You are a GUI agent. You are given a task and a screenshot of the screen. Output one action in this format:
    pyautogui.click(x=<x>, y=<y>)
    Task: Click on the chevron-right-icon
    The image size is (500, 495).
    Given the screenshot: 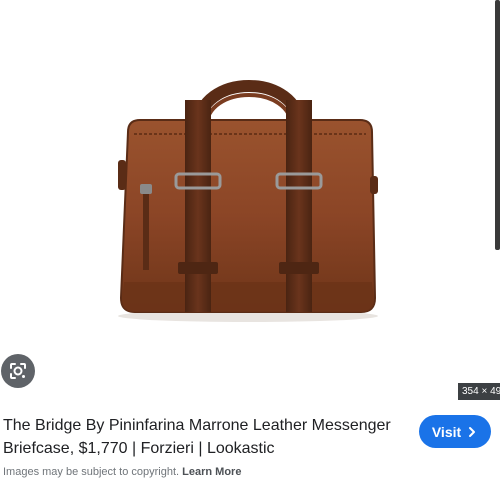 What is the action you would take?
    pyautogui.click(x=472, y=431)
    